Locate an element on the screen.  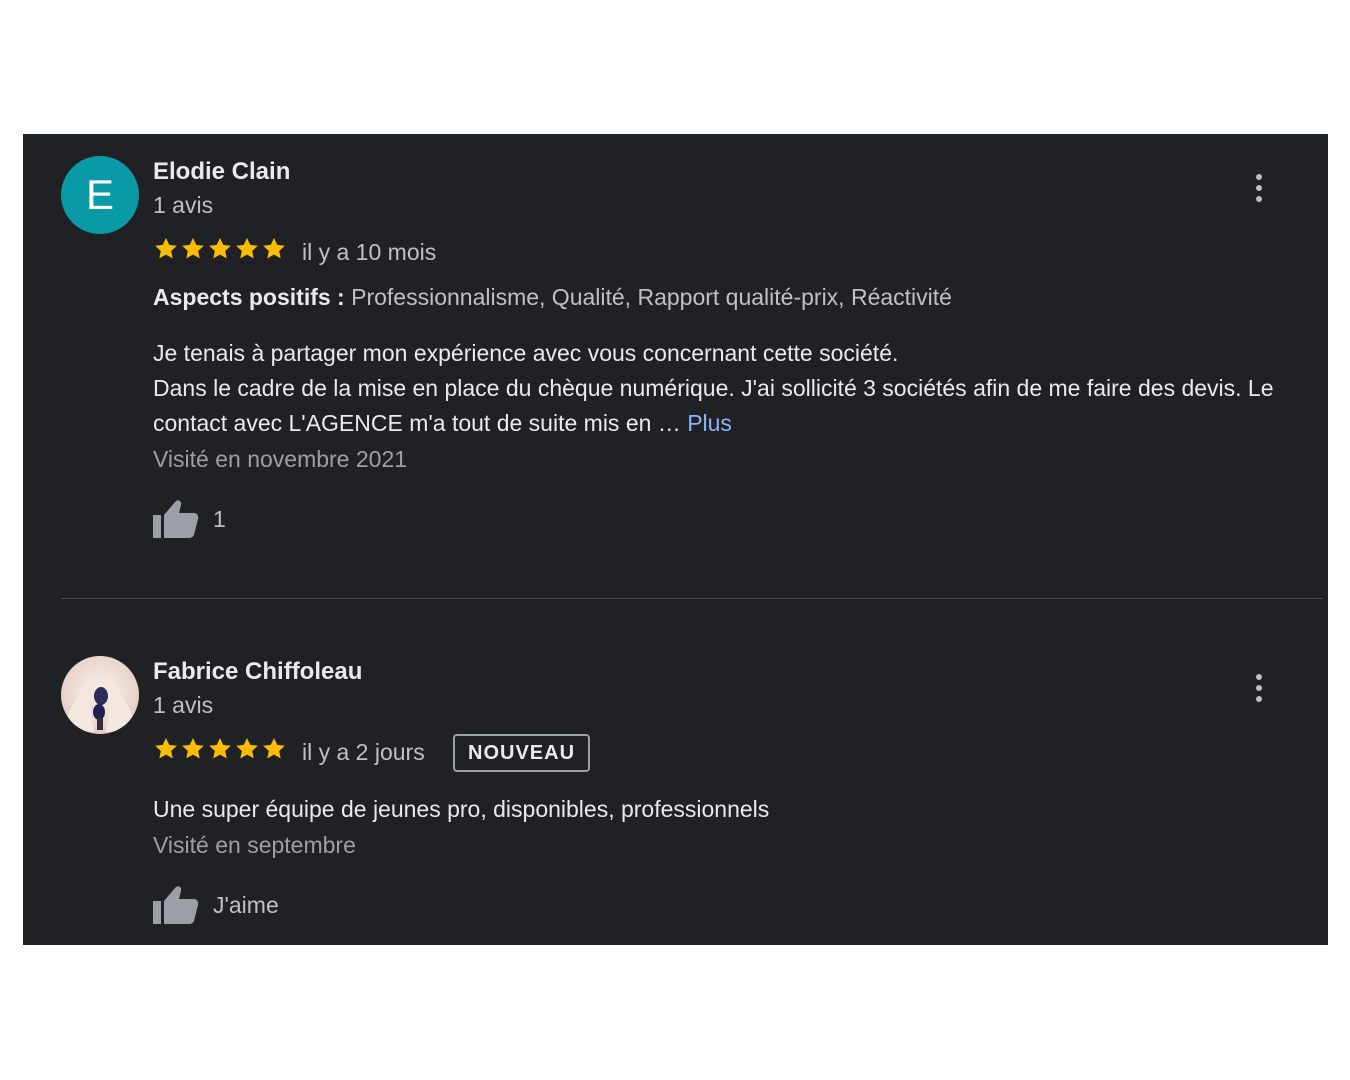
avatar-letter: E is located at coordinates (99, 194).